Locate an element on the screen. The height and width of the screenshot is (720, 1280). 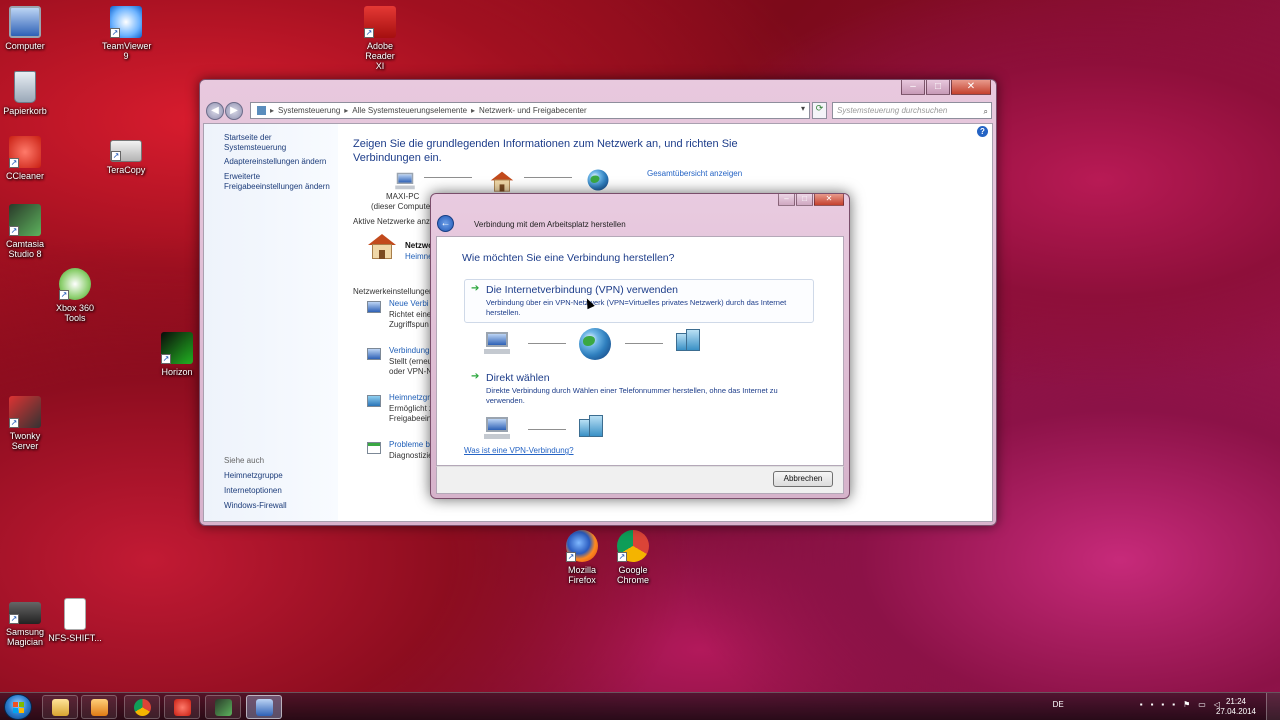
desktop-icon-teracopy: ↗ TeraCopy is located at coordinates (126, 155).